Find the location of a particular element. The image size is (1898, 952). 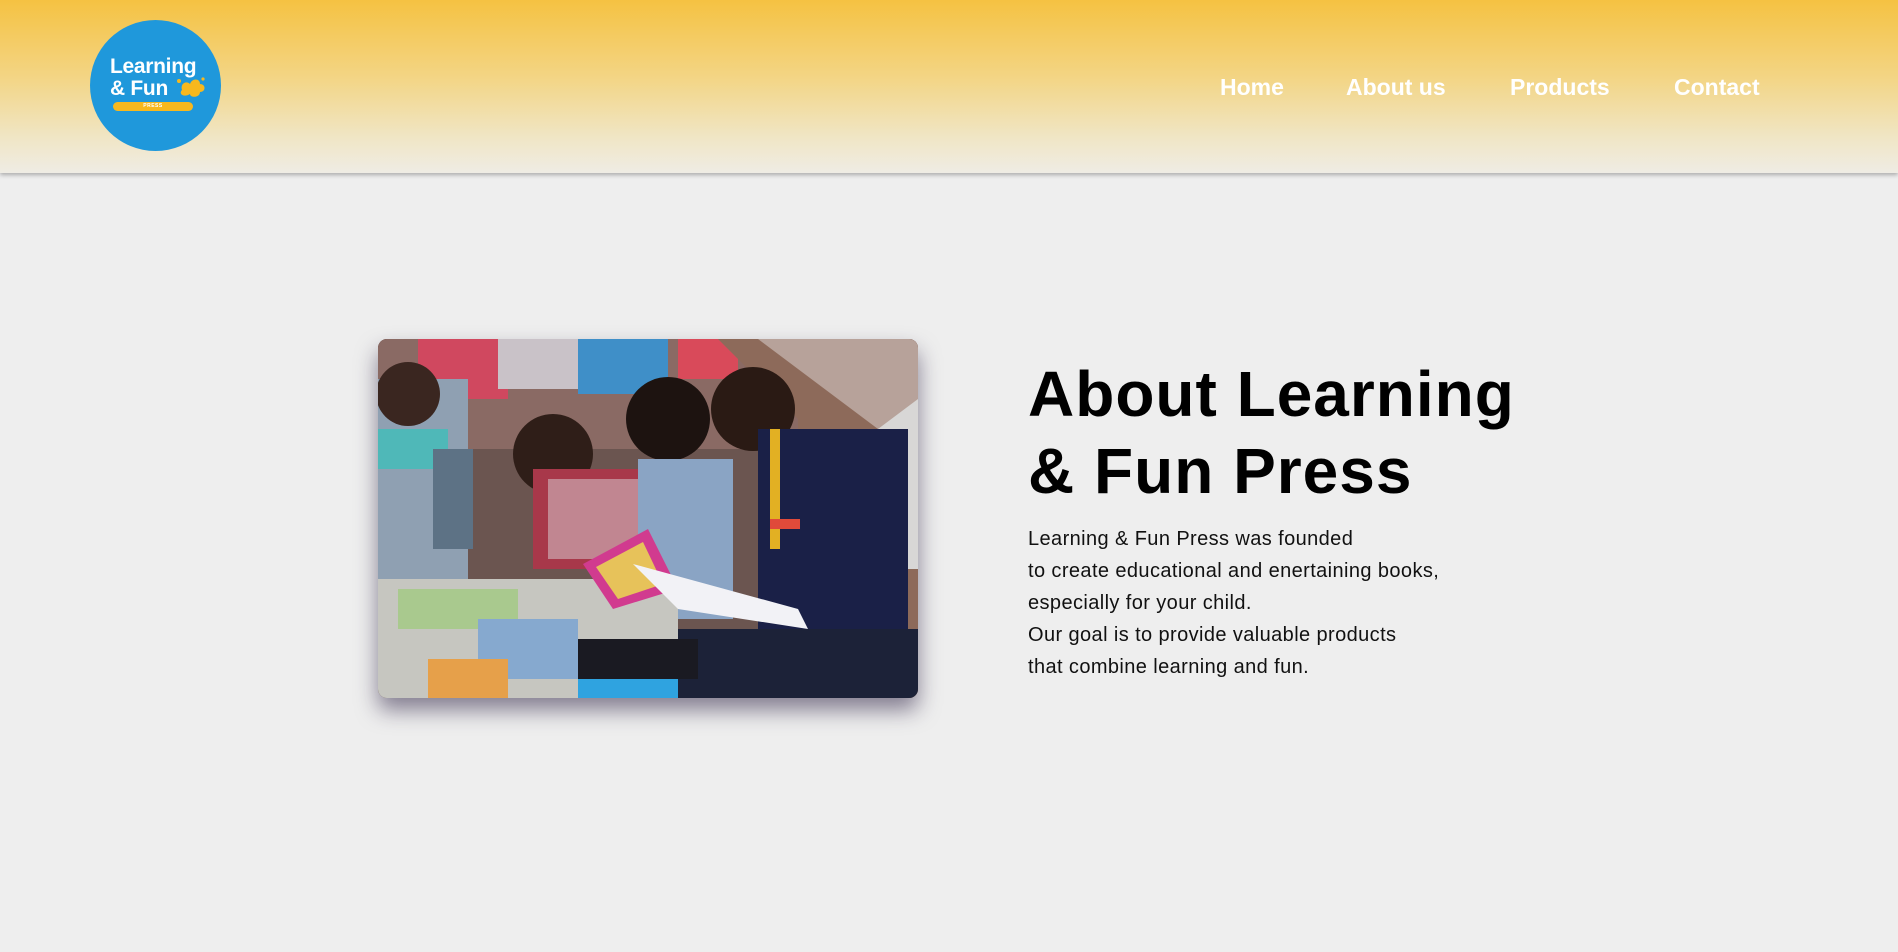

description-line: especially for your child. is located at coordinates (1140, 603).